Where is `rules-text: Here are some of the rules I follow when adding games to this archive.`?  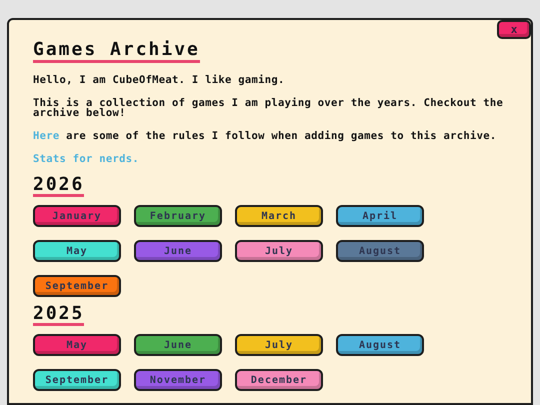
rules-text: Here are some of the rules I follow when adding games to this archive. is located at coordinates (265, 136).